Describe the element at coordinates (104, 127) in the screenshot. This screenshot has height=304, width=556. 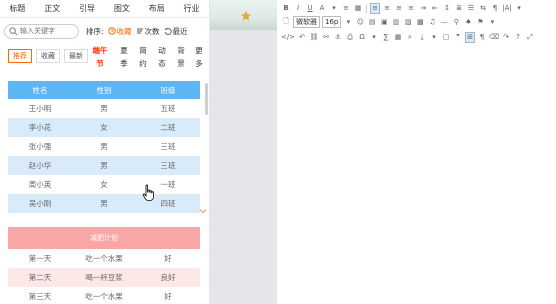
I see `table-cell: 女` at that location.